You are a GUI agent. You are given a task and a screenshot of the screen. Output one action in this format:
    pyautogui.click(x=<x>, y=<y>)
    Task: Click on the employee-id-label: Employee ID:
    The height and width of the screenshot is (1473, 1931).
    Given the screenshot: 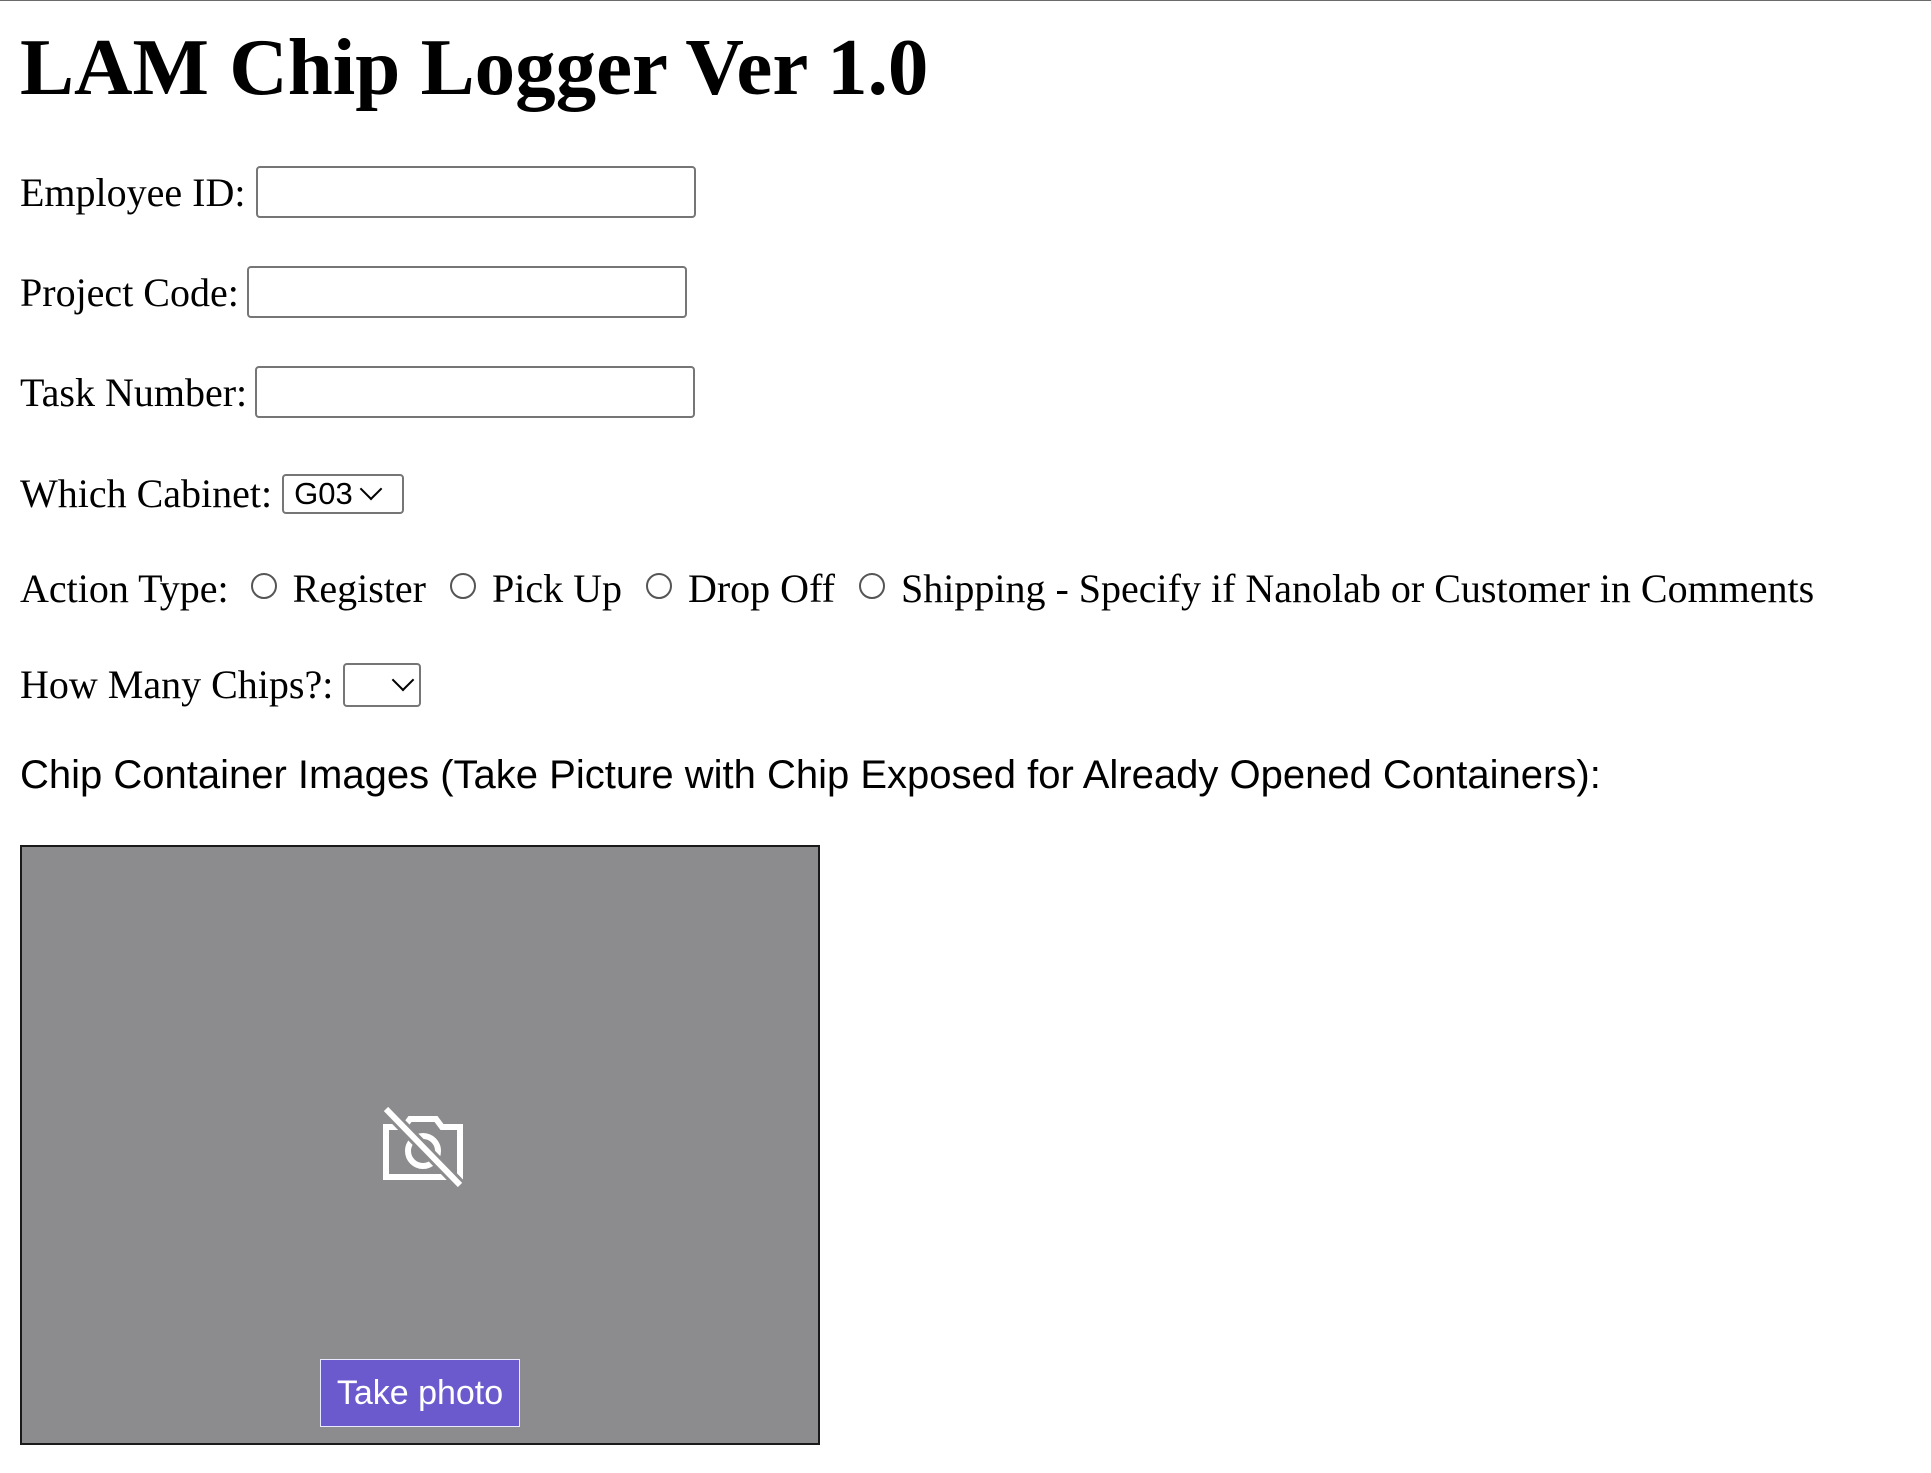 What is the action you would take?
    pyautogui.click(x=133, y=192)
    